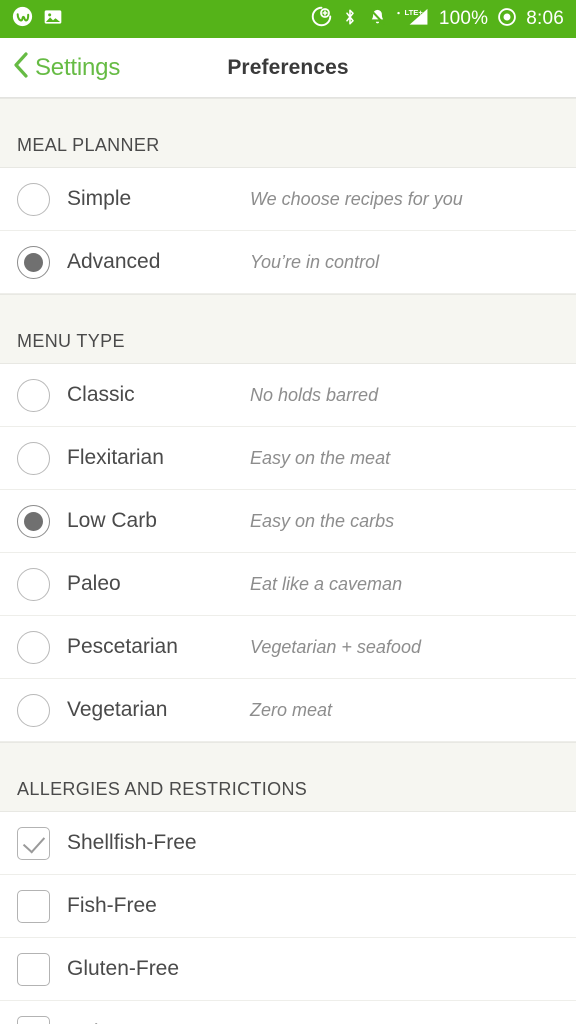 The height and width of the screenshot is (1024, 576). I want to click on data-saver-icon, so click(321, 19).